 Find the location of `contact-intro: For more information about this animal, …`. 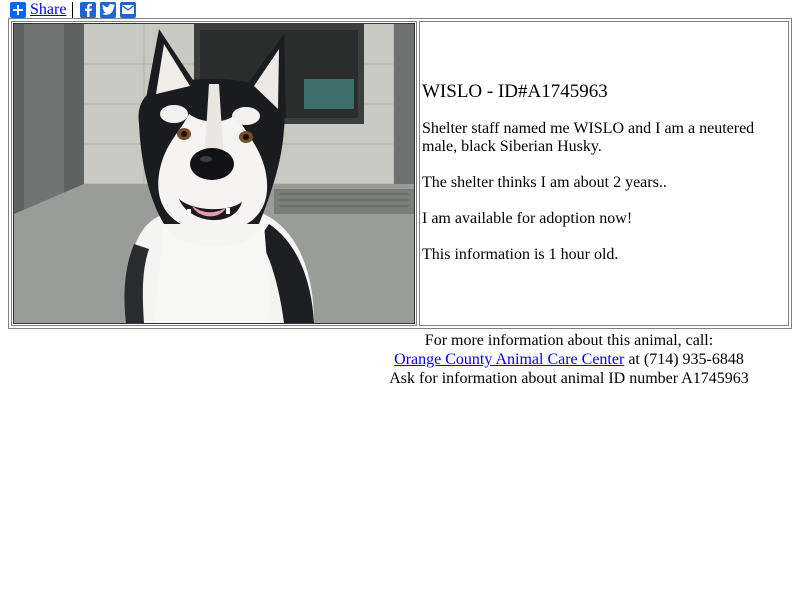

contact-intro: For more information about this animal, … is located at coordinates (569, 340).